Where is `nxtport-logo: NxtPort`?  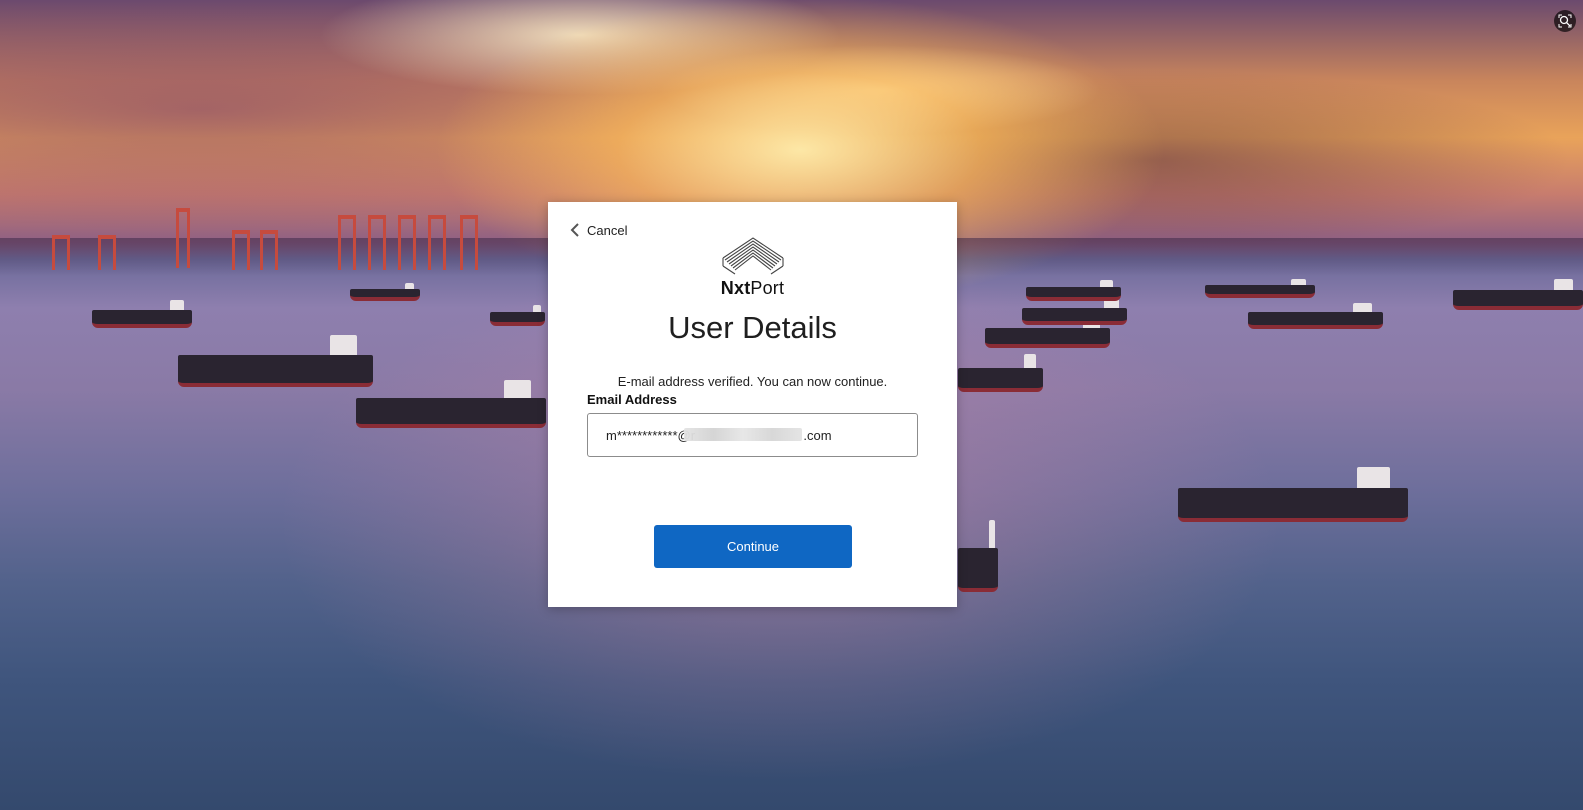 nxtport-logo: NxtPort is located at coordinates (752, 267).